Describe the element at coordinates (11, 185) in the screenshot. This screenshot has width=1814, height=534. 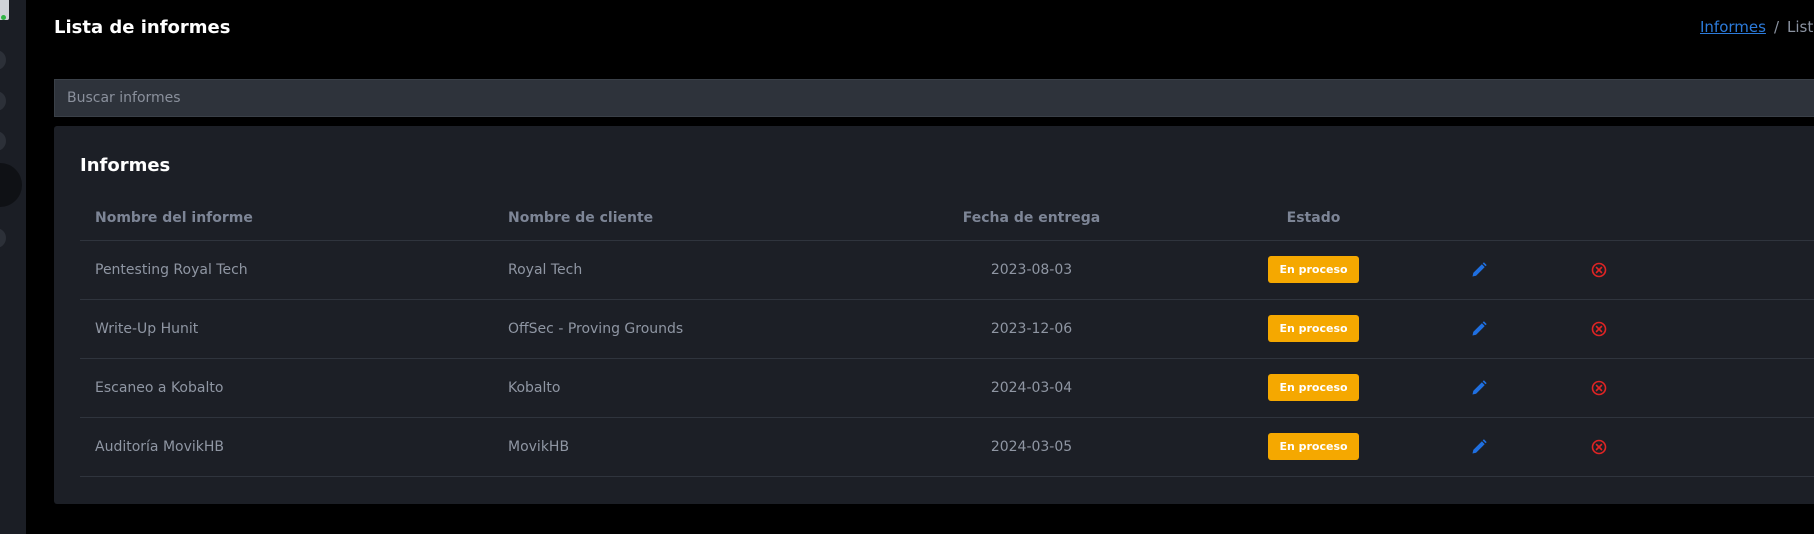
I see `sidebar-nav-icon-4-active` at that location.